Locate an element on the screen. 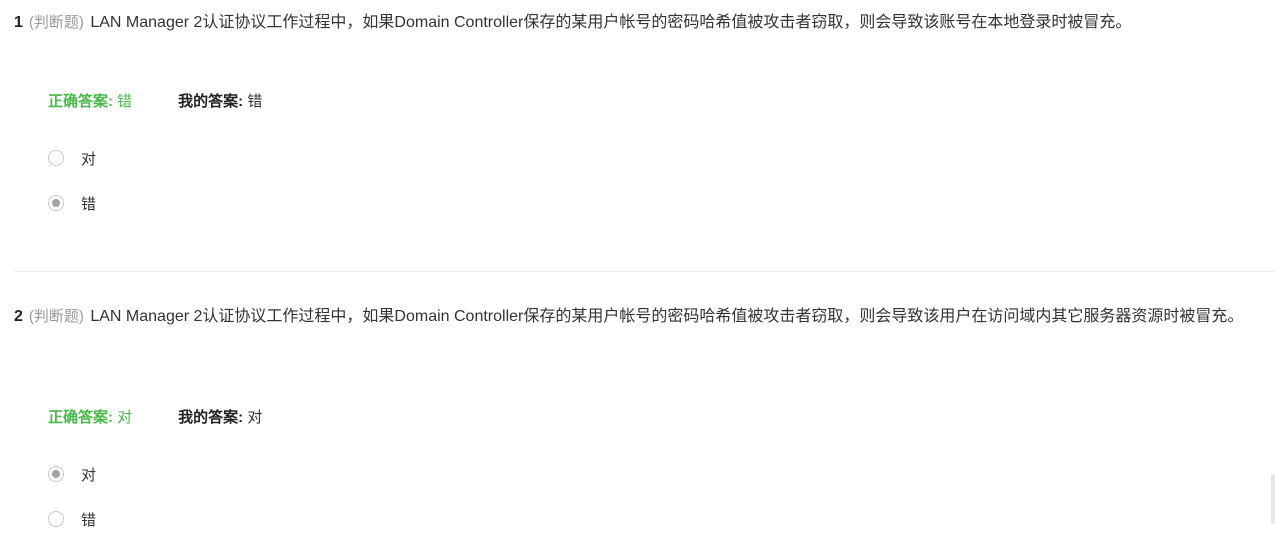 The height and width of the screenshot is (544, 1275). question-number: 2 is located at coordinates (18, 316).